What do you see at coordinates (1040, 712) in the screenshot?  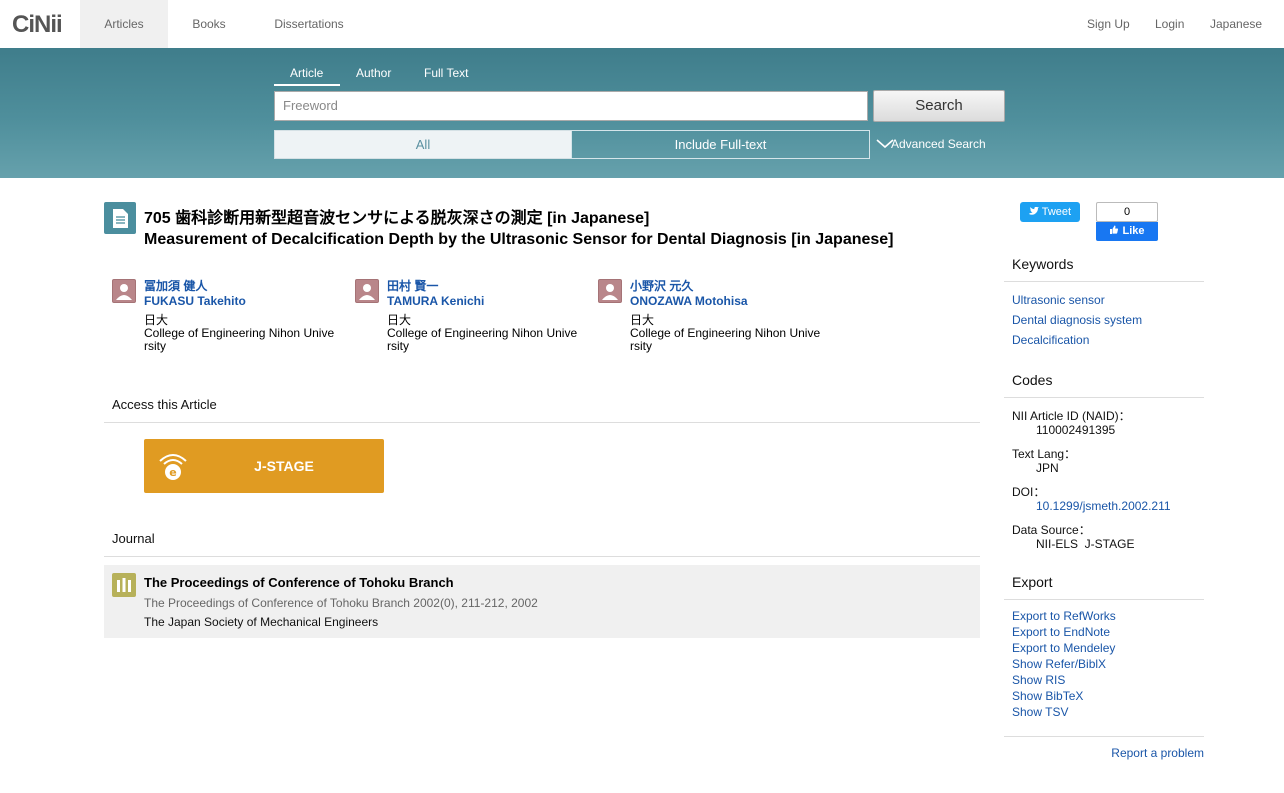 I see `show-tsv-link: Show TSV` at bounding box center [1040, 712].